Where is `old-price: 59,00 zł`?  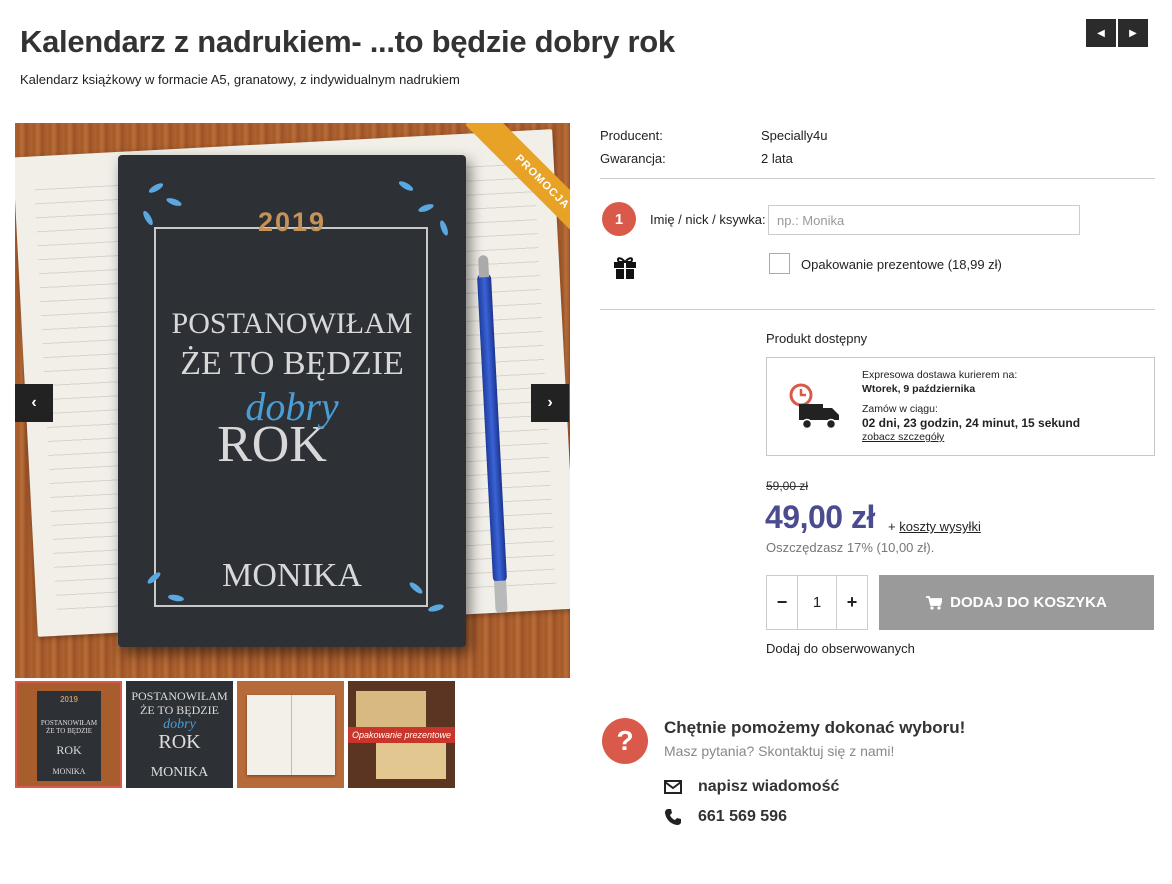
old-price: 59,00 zł is located at coordinates (787, 486).